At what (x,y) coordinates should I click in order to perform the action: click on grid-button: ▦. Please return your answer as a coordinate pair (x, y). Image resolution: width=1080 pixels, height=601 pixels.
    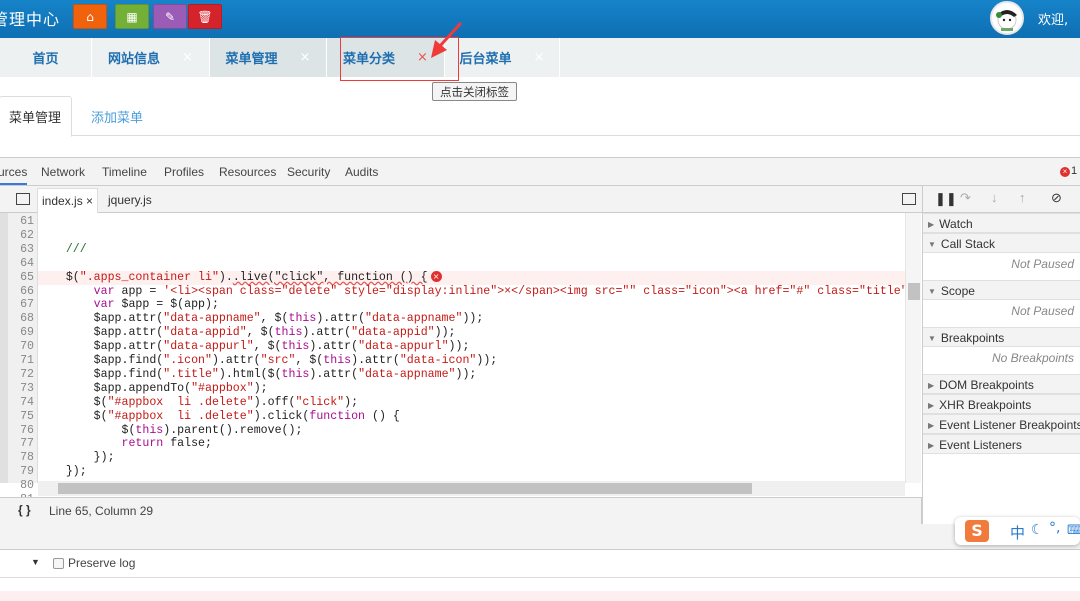
    Looking at the image, I should click on (132, 16).